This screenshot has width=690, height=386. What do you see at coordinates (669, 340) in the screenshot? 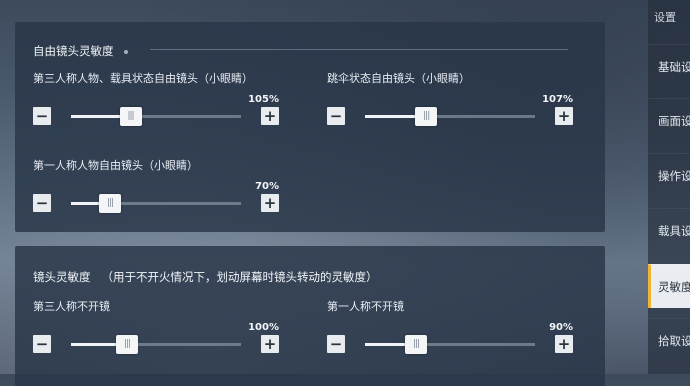
I see `sidebar-item-pickup: 拾取设` at bounding box center [669, 340].